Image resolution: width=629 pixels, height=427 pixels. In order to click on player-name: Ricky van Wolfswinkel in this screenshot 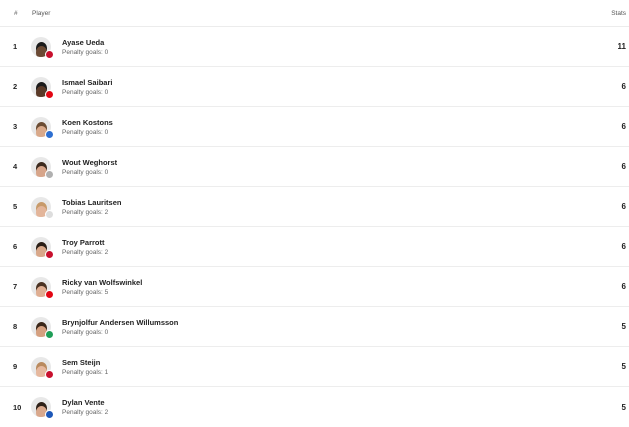, I will do `click(325, 282)`.